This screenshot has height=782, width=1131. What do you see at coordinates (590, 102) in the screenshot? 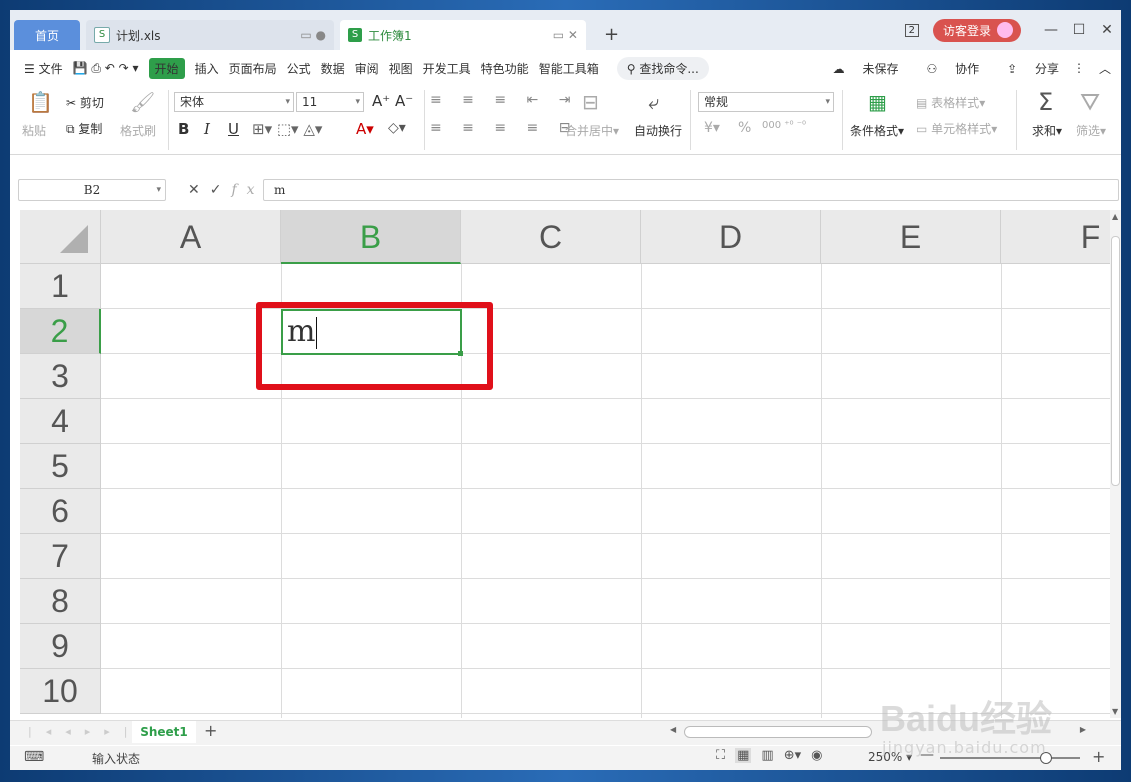
I see `merge-icon: ⊟` at bounding box center [590, 102].